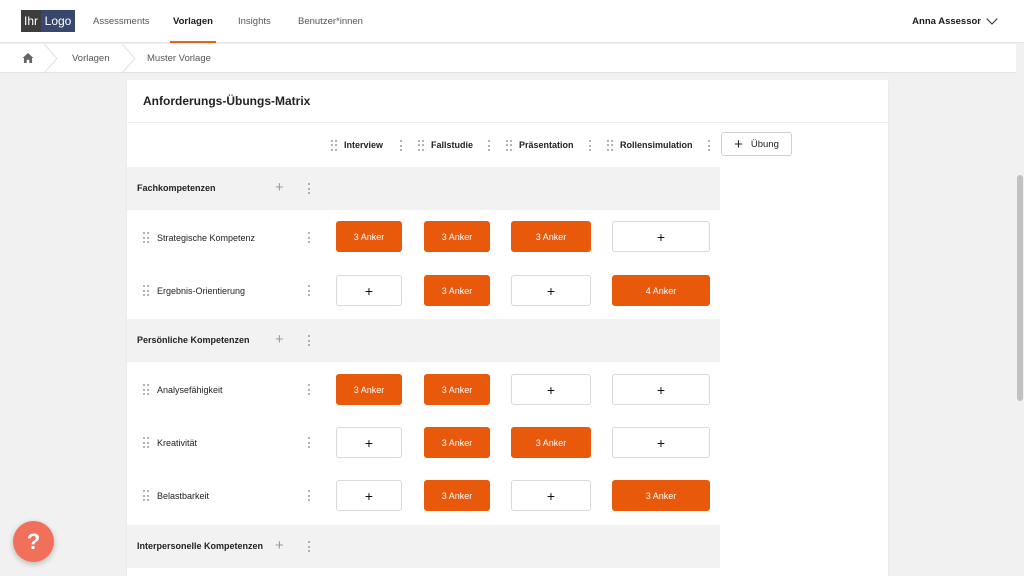 This screenshot has height=576, width=1024. Describe the element at coordinates (28, 58) in the screenshot. I see `home-icon` at that location.